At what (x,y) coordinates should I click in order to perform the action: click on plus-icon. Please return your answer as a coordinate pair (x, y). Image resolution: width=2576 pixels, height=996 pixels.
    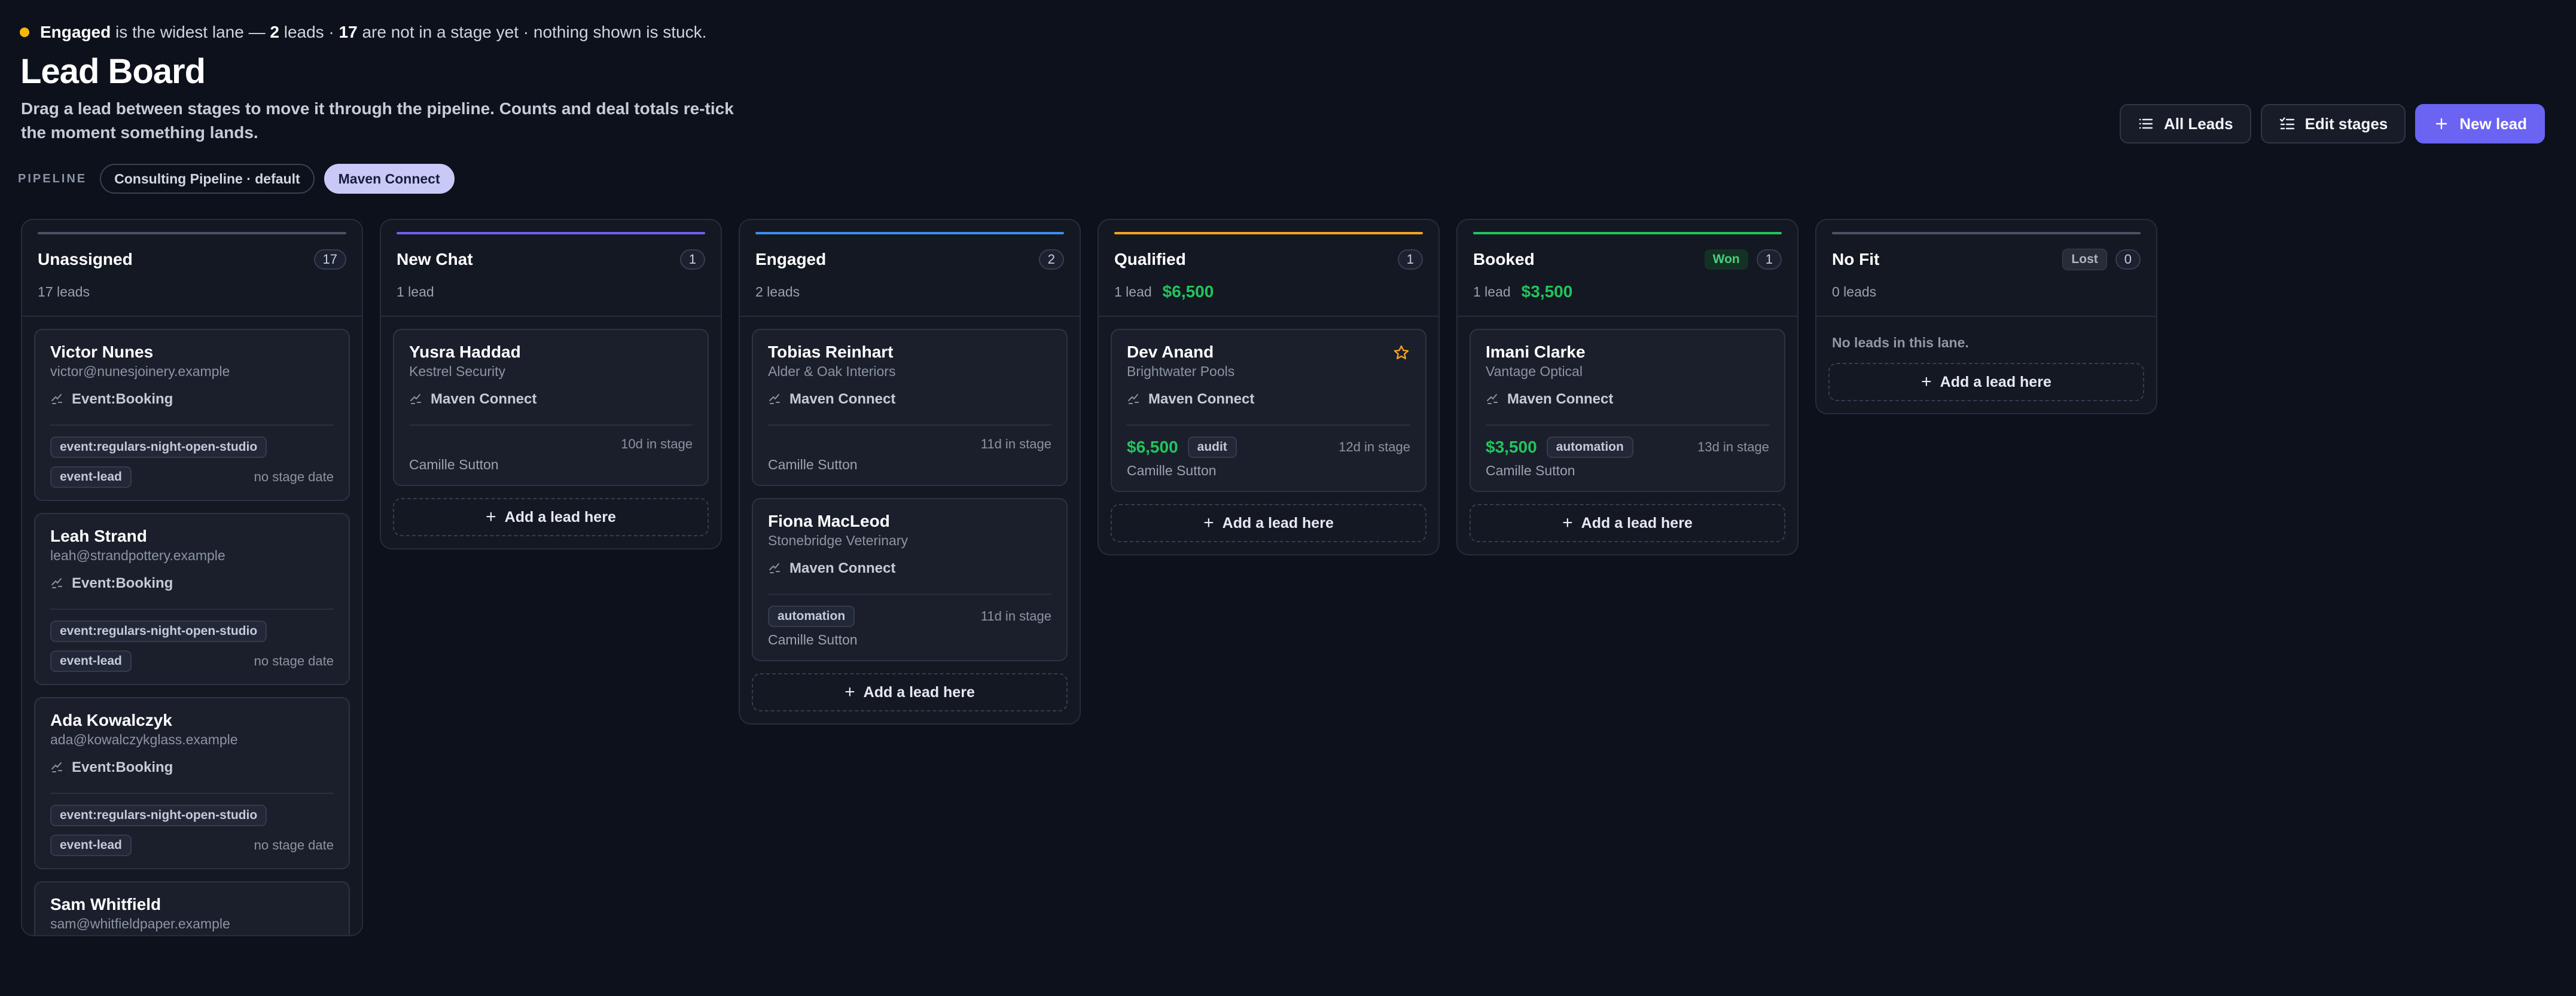
    Looking at the image, I should click on (2442, 123).